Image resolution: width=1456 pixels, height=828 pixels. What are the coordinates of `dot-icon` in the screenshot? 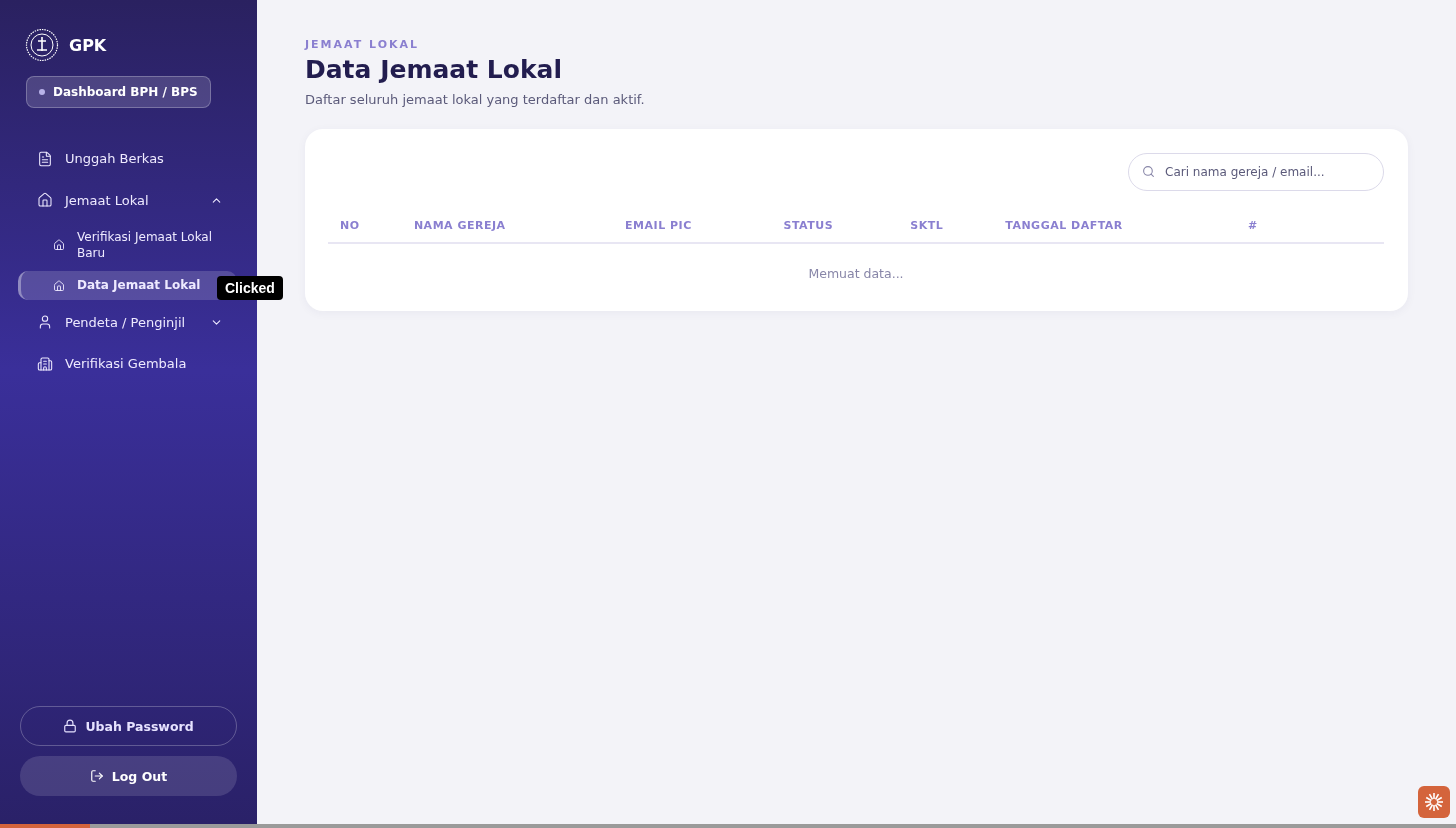 It's located at (42, 92).